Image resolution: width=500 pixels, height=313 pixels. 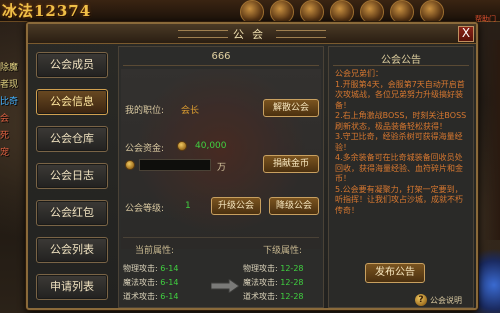 I want to click on window-title-bar: 公会 X, so click(x=252, y=34).